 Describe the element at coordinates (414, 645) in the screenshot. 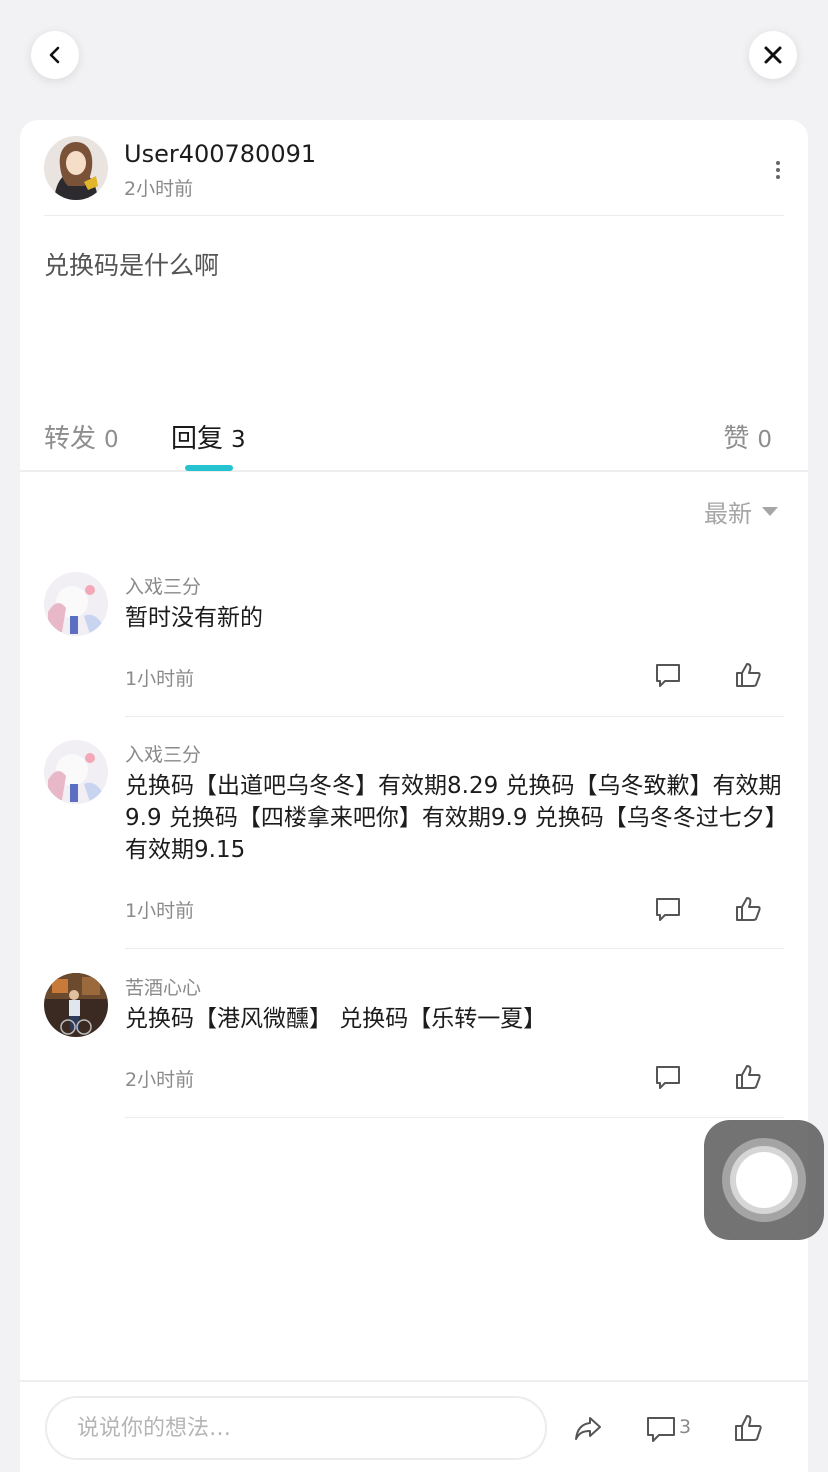

I see `comment-item: 入戏三分 暂时没有新的 1小时前` at that location.